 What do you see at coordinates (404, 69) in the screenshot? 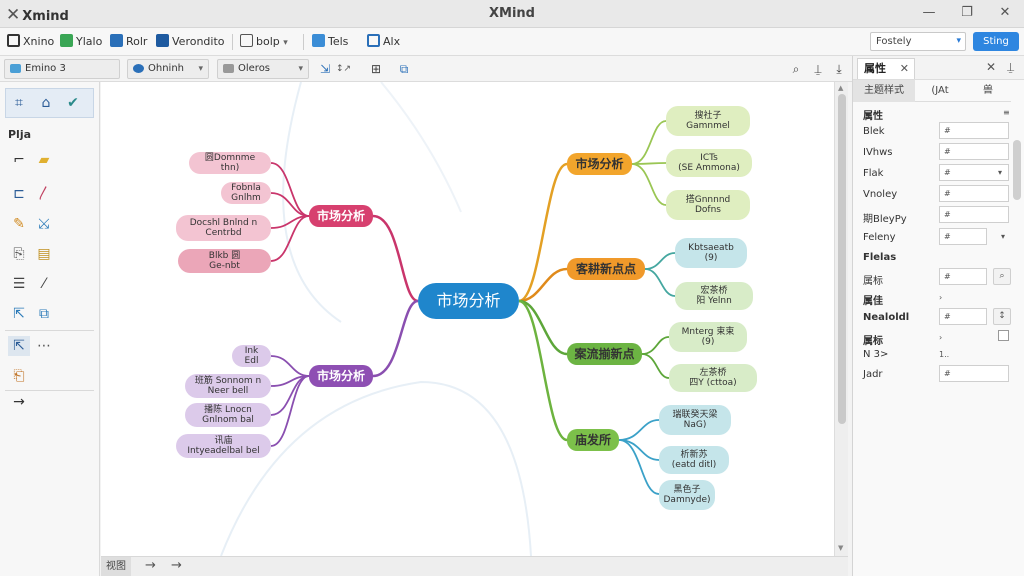
I see `copy-icon: ⧉` at bounding box center [404, 69].